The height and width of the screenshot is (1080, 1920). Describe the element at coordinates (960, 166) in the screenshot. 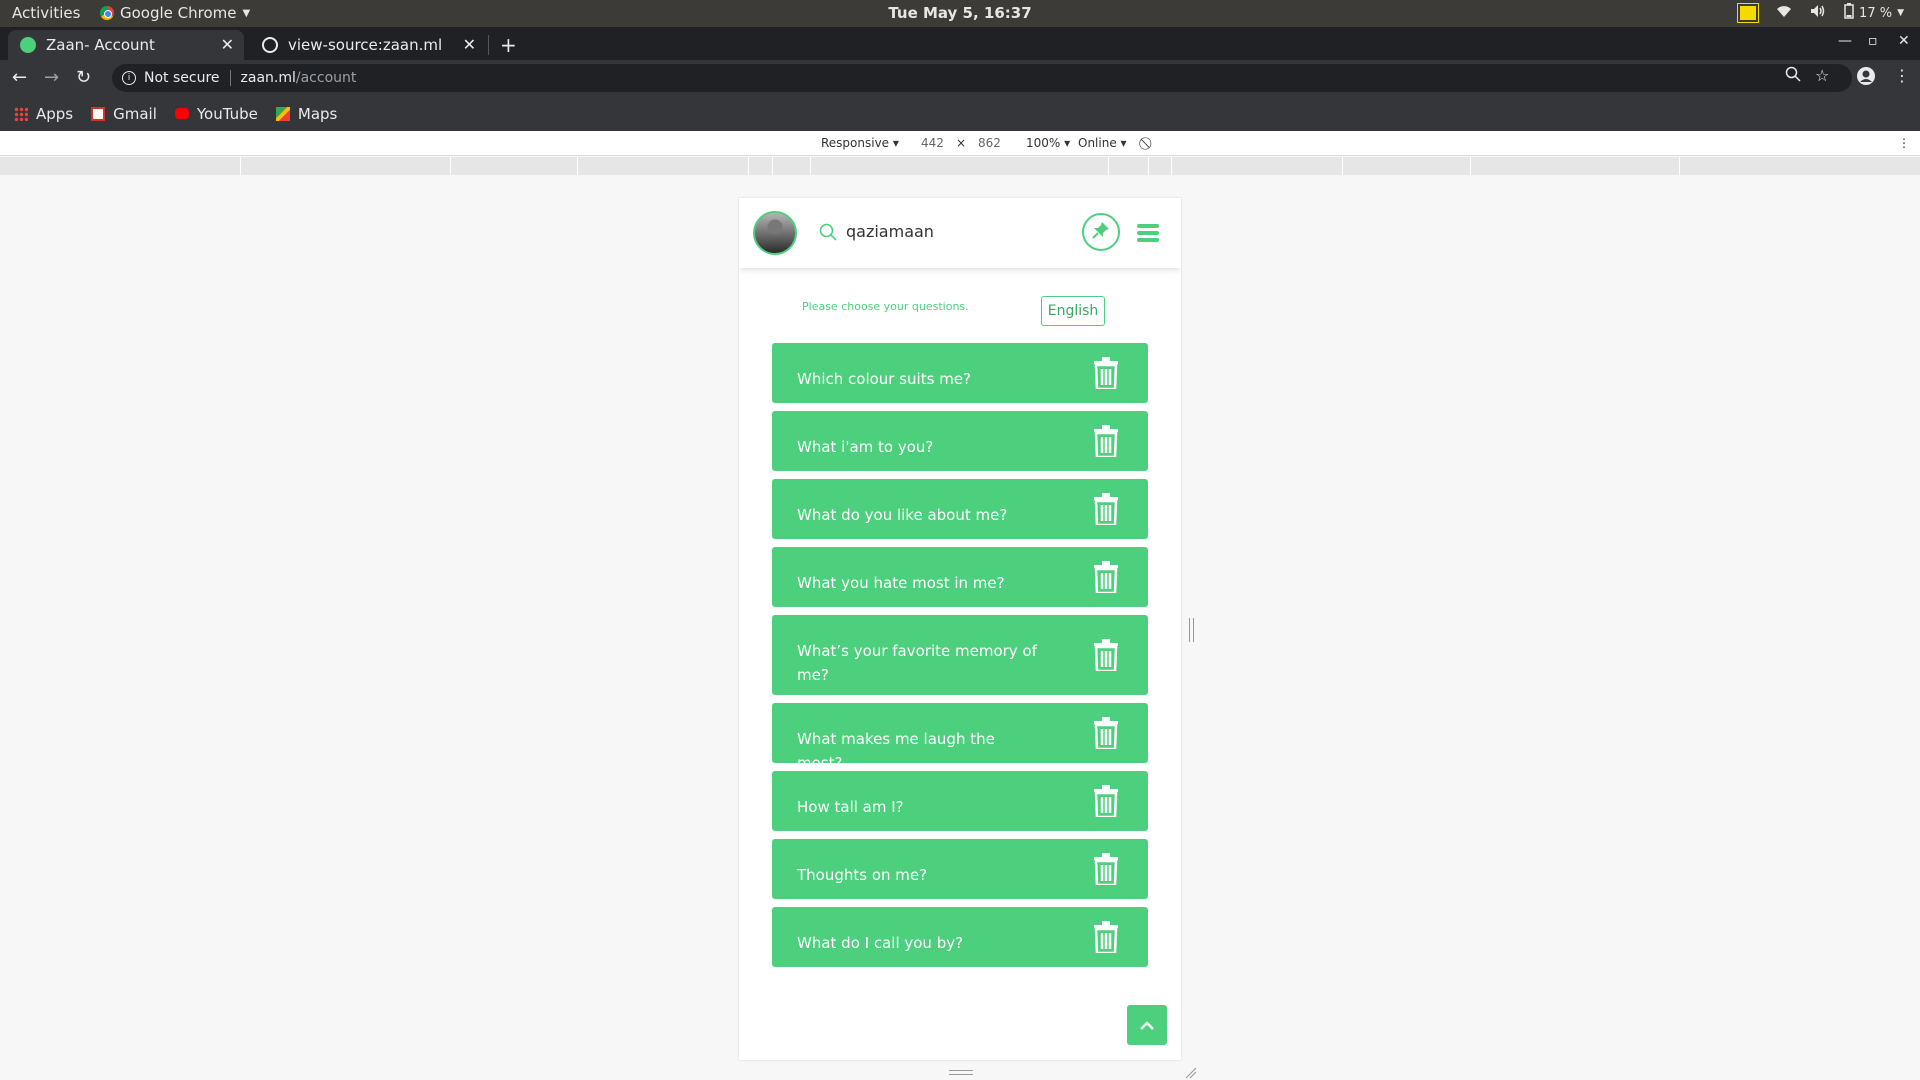

I see `media-query-bar` at that location.